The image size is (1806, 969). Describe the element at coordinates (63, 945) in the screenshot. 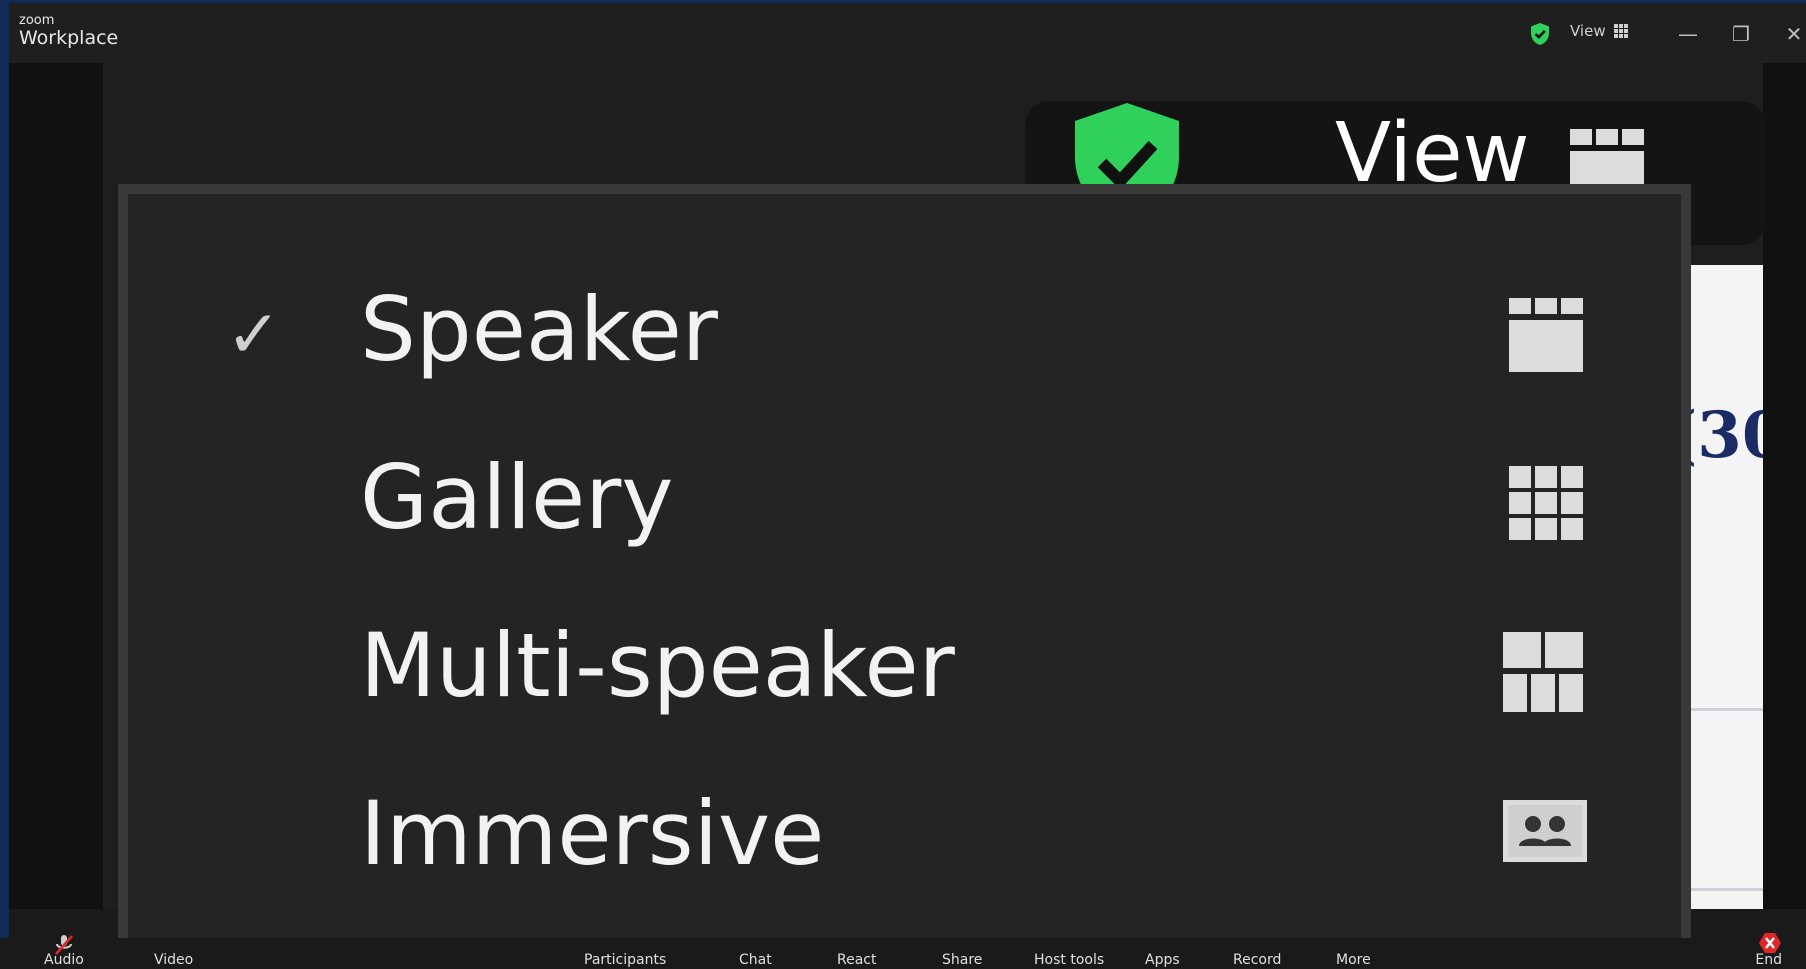

I see `muted-mic-icon` at that location.